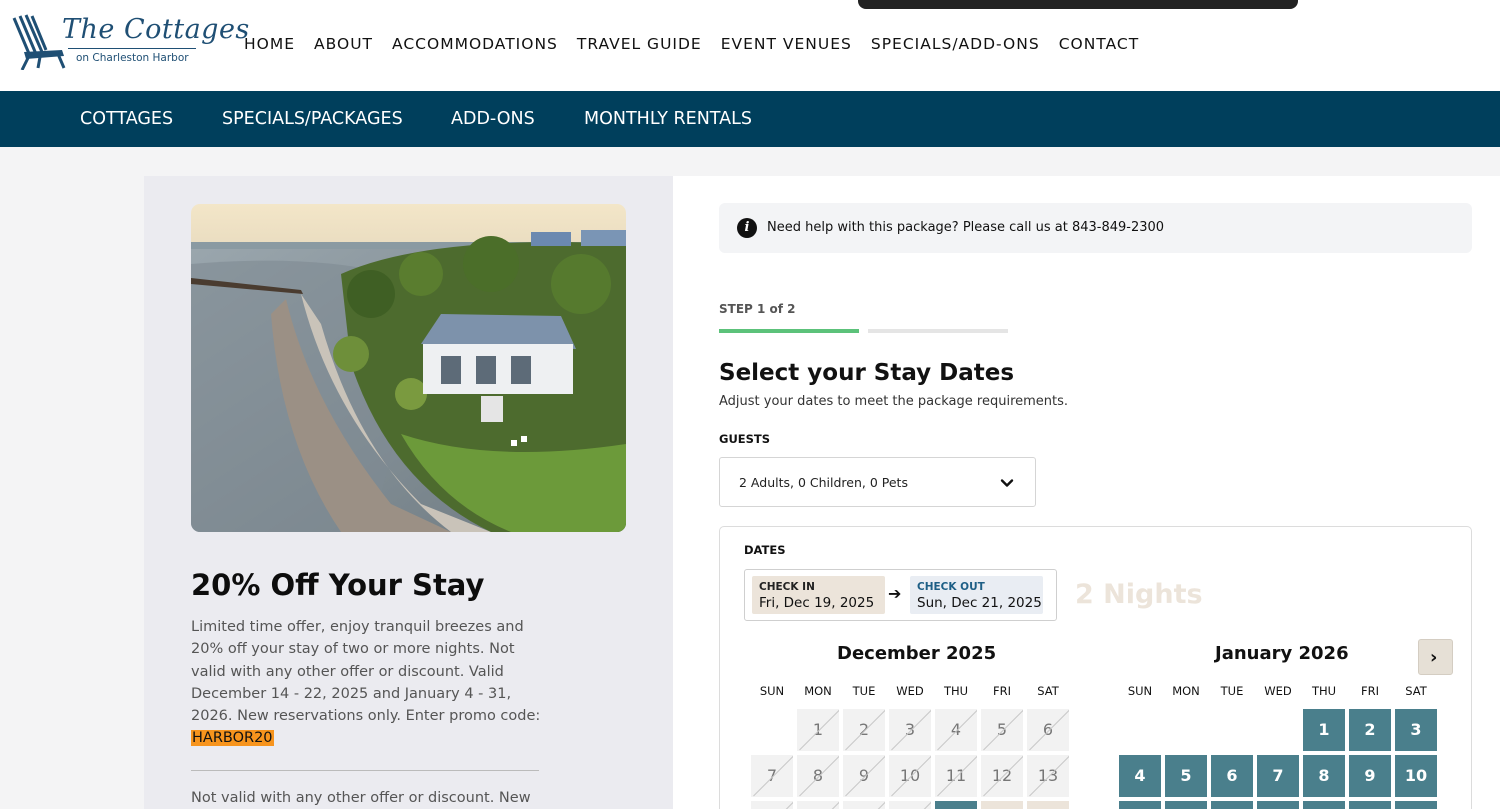  Describe the element at coordinates (1048, 730) in the screenshot. I see `calendar-day-disabled: 6` at that location.